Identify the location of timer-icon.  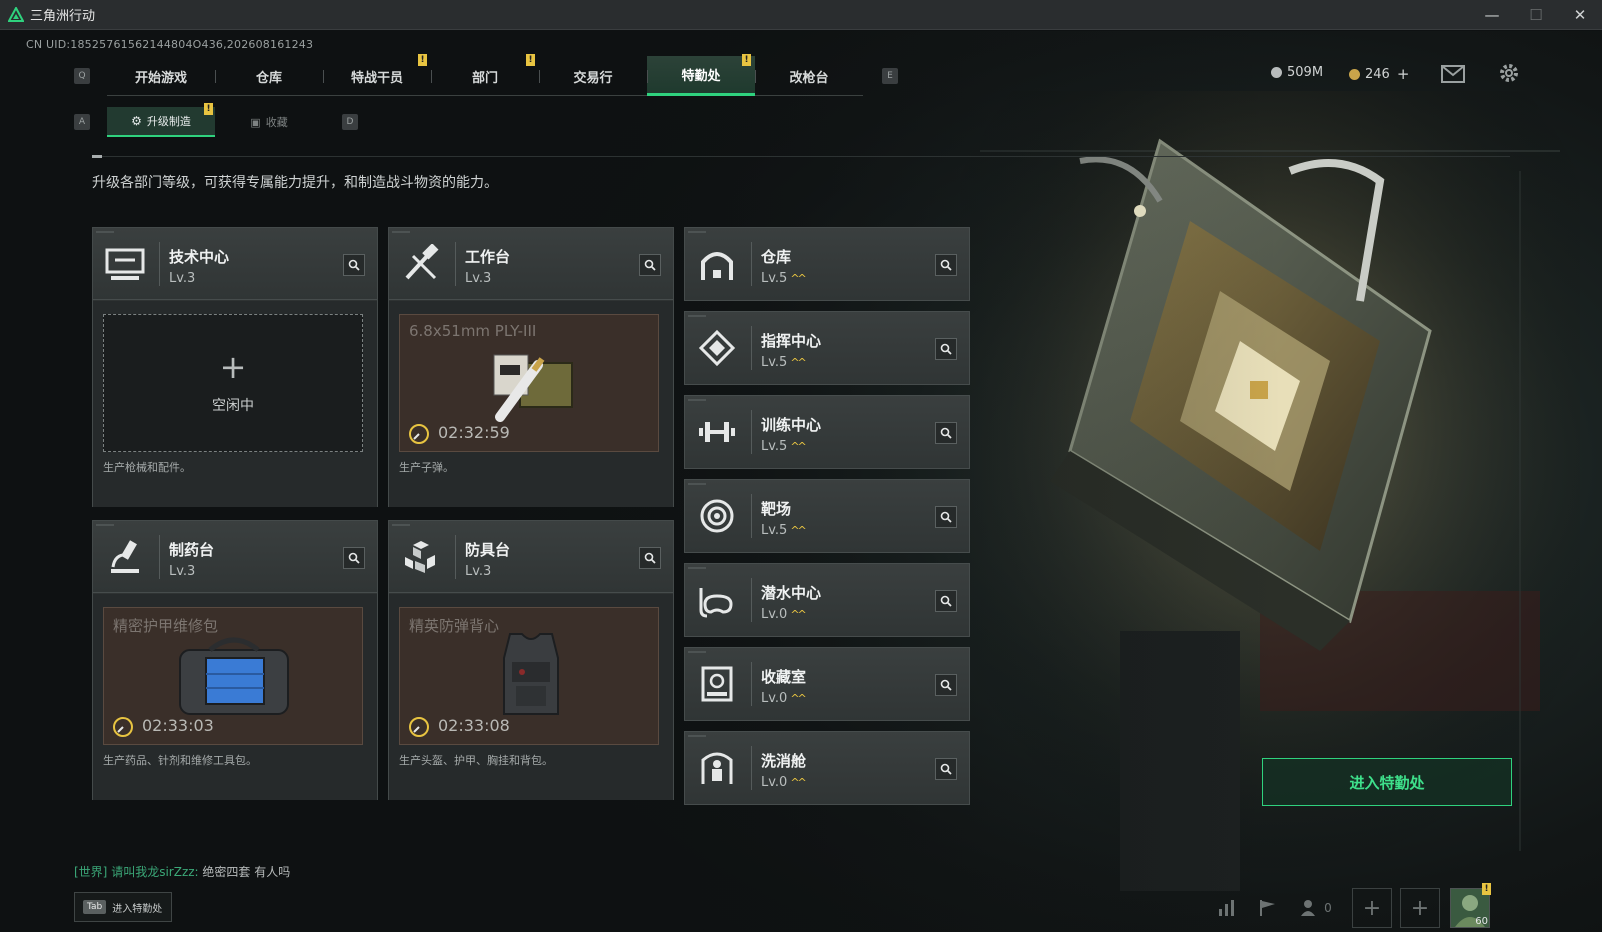
(419, 434).